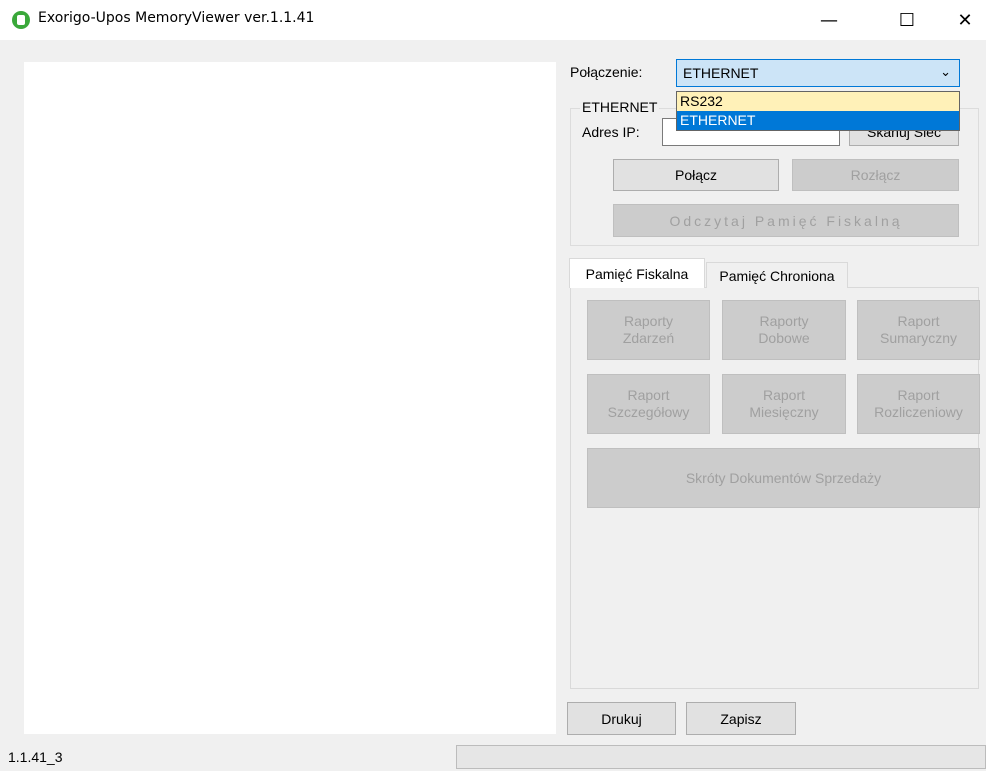  I want to click on window-title: Exorigo-Upos MemoryViewer ver.1.1.41, so click(176, 18).